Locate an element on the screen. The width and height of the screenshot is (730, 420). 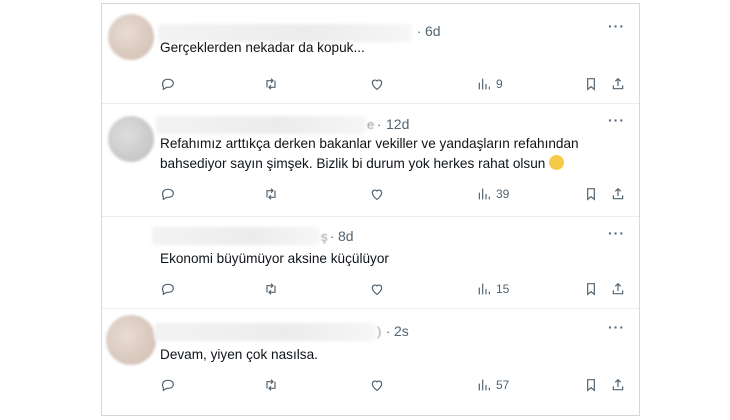
timestamp: 2s is located at coordinates (401, 331).